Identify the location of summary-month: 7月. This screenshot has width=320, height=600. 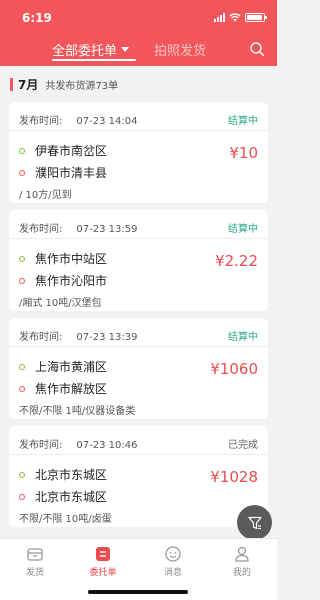
(28, 84).